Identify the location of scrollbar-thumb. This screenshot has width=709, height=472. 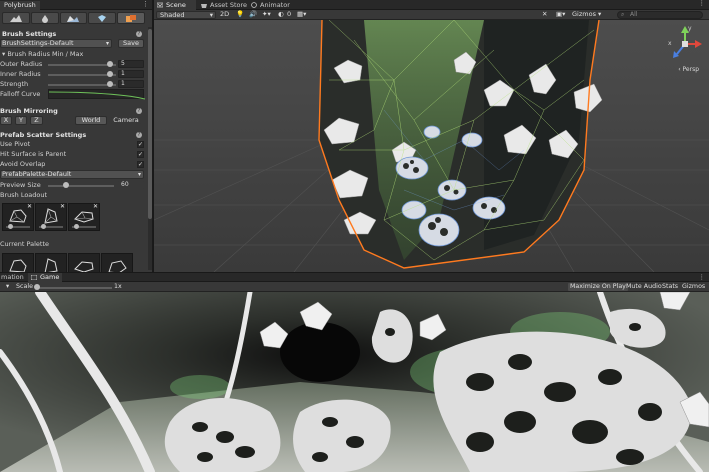
(150, 124).